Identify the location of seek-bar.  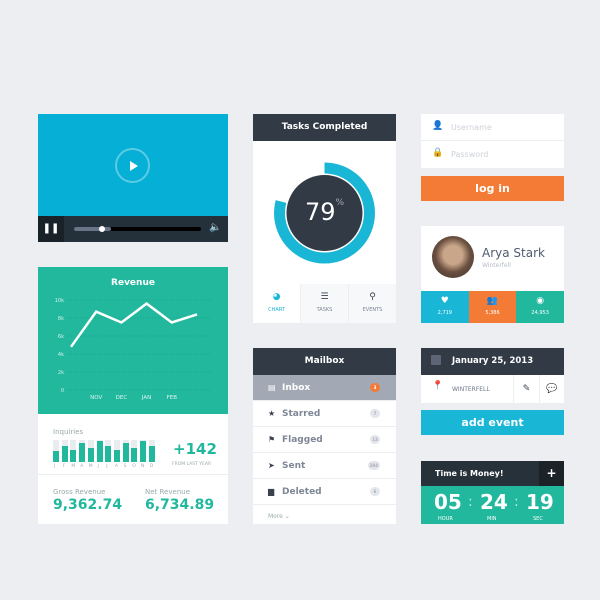
(137, 229).